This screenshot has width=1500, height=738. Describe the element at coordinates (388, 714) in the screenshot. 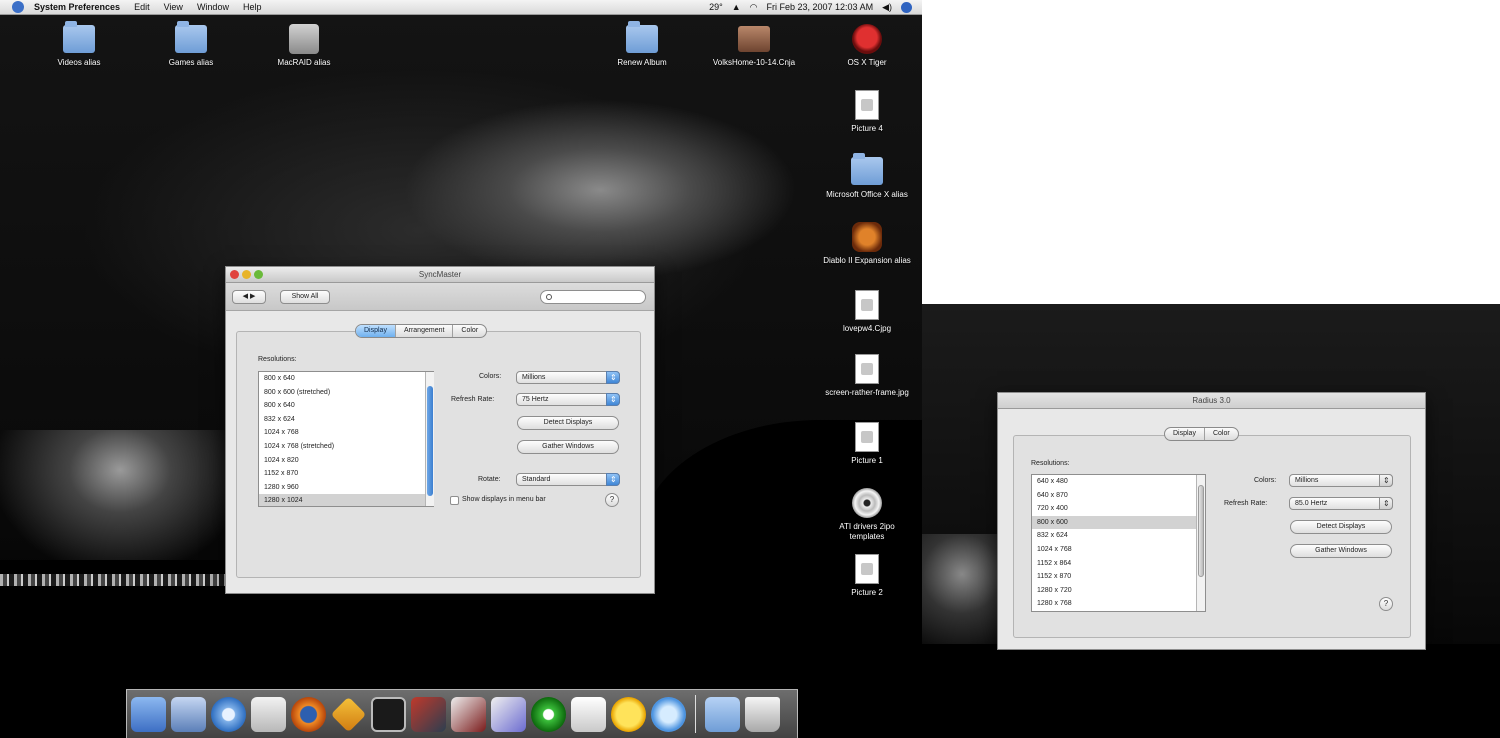

I see `terminal-icon` at that location.